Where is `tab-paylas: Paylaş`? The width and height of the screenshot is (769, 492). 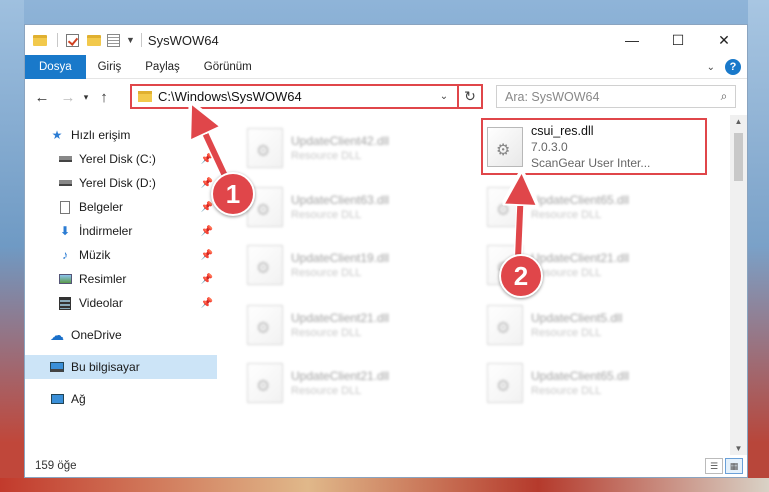
tab-paylas: Paylaş is located at coordinates (162, 67).